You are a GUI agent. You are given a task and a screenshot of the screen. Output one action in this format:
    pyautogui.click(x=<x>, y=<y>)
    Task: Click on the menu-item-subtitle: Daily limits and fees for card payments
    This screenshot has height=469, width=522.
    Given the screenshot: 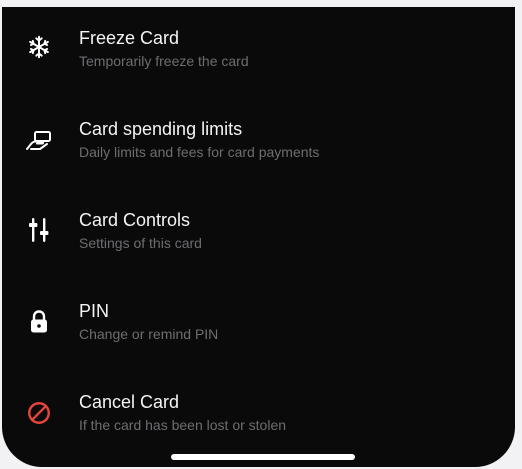 What is the action you would take?
    pyautogui.click(x=199, y=152)
    